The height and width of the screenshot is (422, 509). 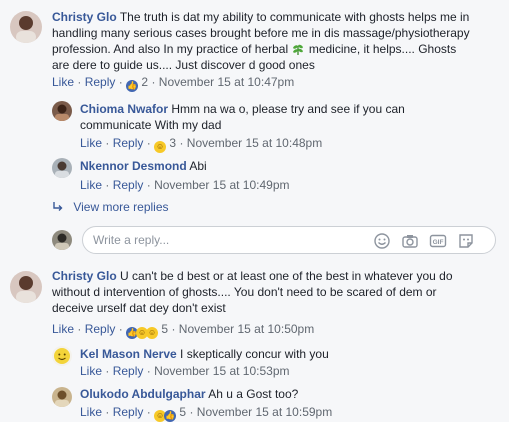 What do you see at coordinates (226, 82) in the screenshot?
I see `timestamp: November 15 at 10:47pm` at bounding box center [226, 82].